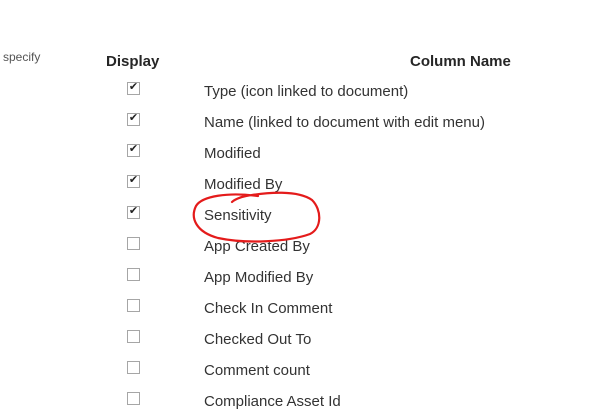  Describe the element at coordinates (258, 339) in the screenshot. I see `column-label: Checked Out To` at that location.